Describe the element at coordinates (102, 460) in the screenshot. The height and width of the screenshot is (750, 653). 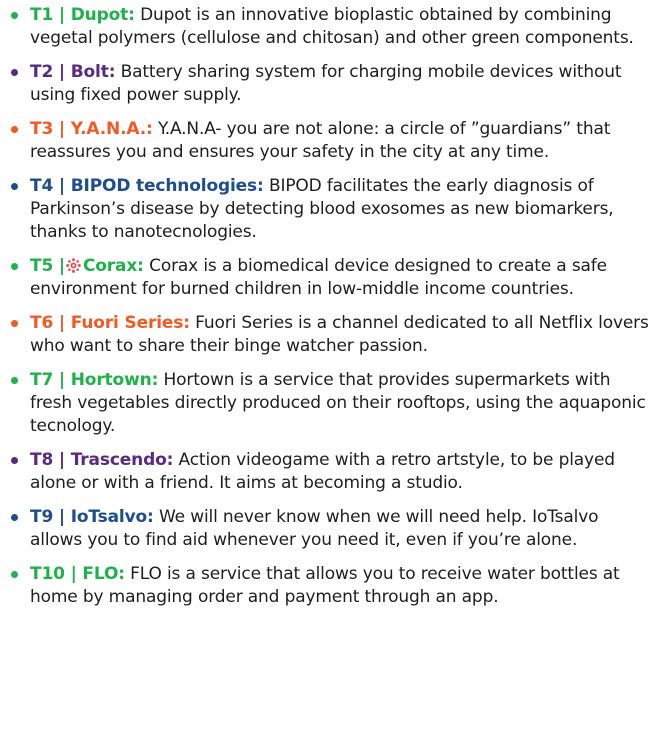
I see `team-name: T8 | Trascendo:` at that location.